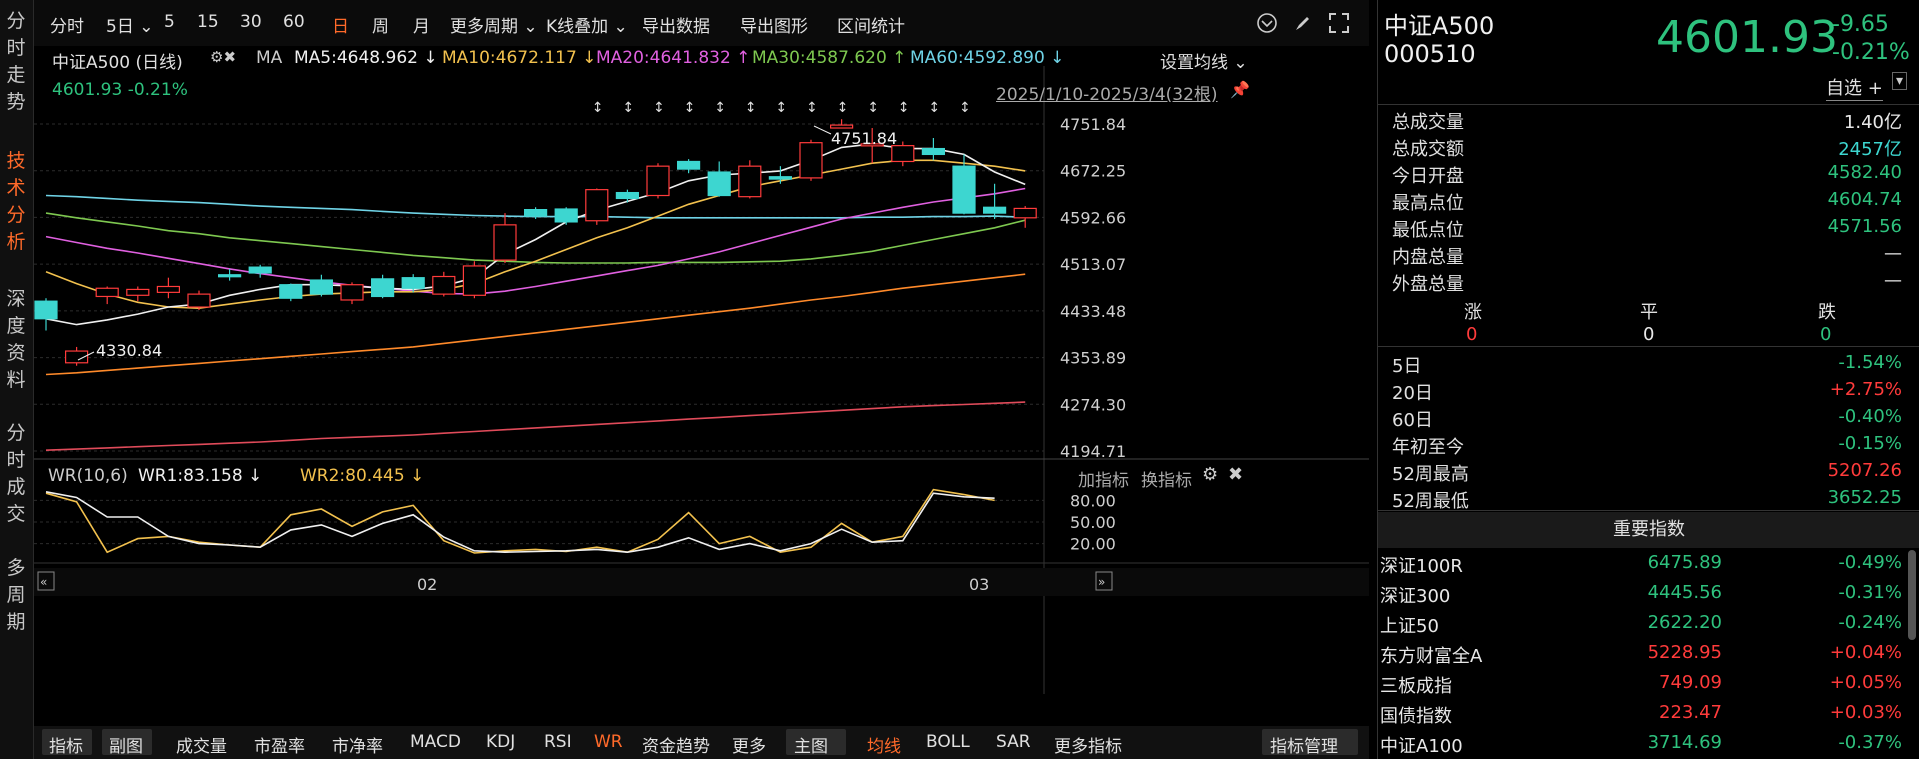 Image resolution: width=1919 pixels, height=759 pixels. I want to click on wr1-value: WR1:83.158 ↓, so click(200, 476).